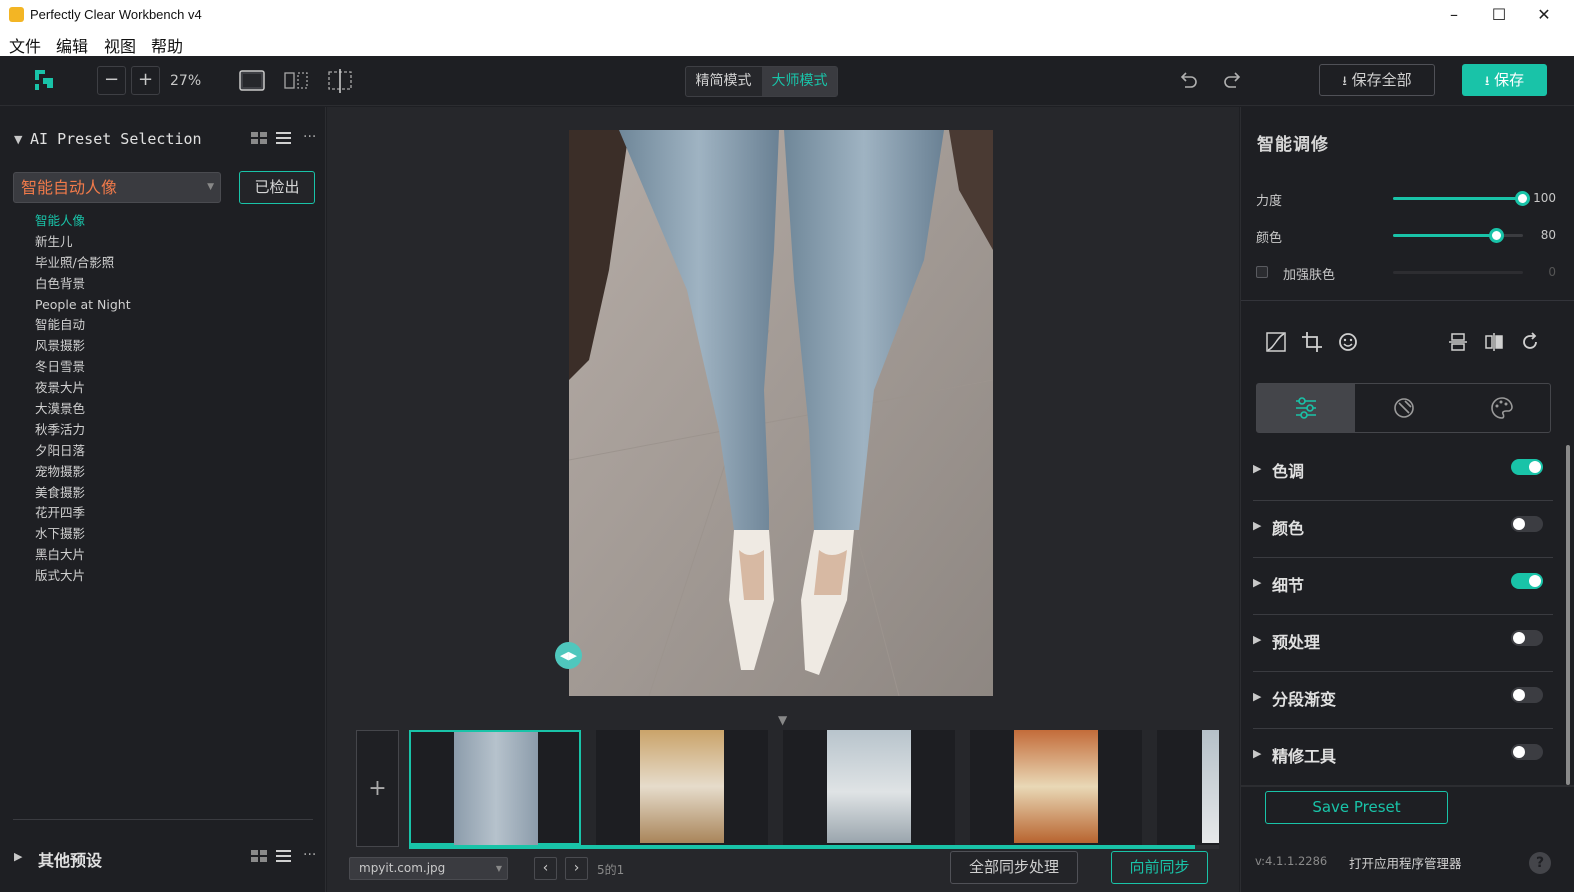 This screenshot has width=1574, height=892. I want to click on section-row: ▶ 精修工具, so click(1401, 757).